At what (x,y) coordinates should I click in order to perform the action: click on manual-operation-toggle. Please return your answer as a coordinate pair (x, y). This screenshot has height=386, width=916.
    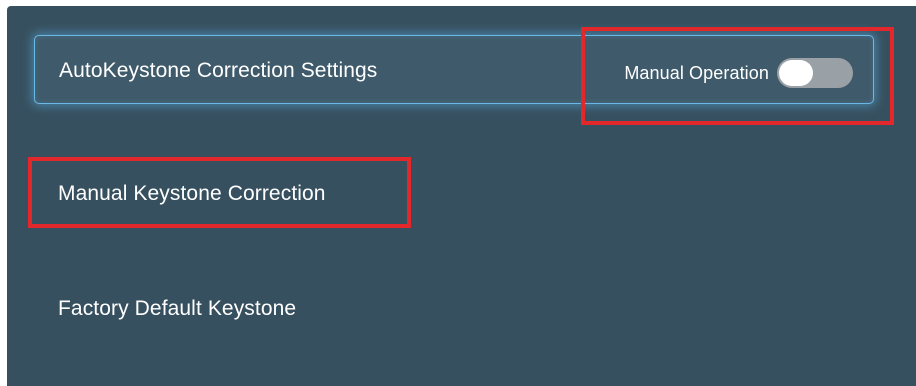
    Looking at the image, I should click on (815, 73).